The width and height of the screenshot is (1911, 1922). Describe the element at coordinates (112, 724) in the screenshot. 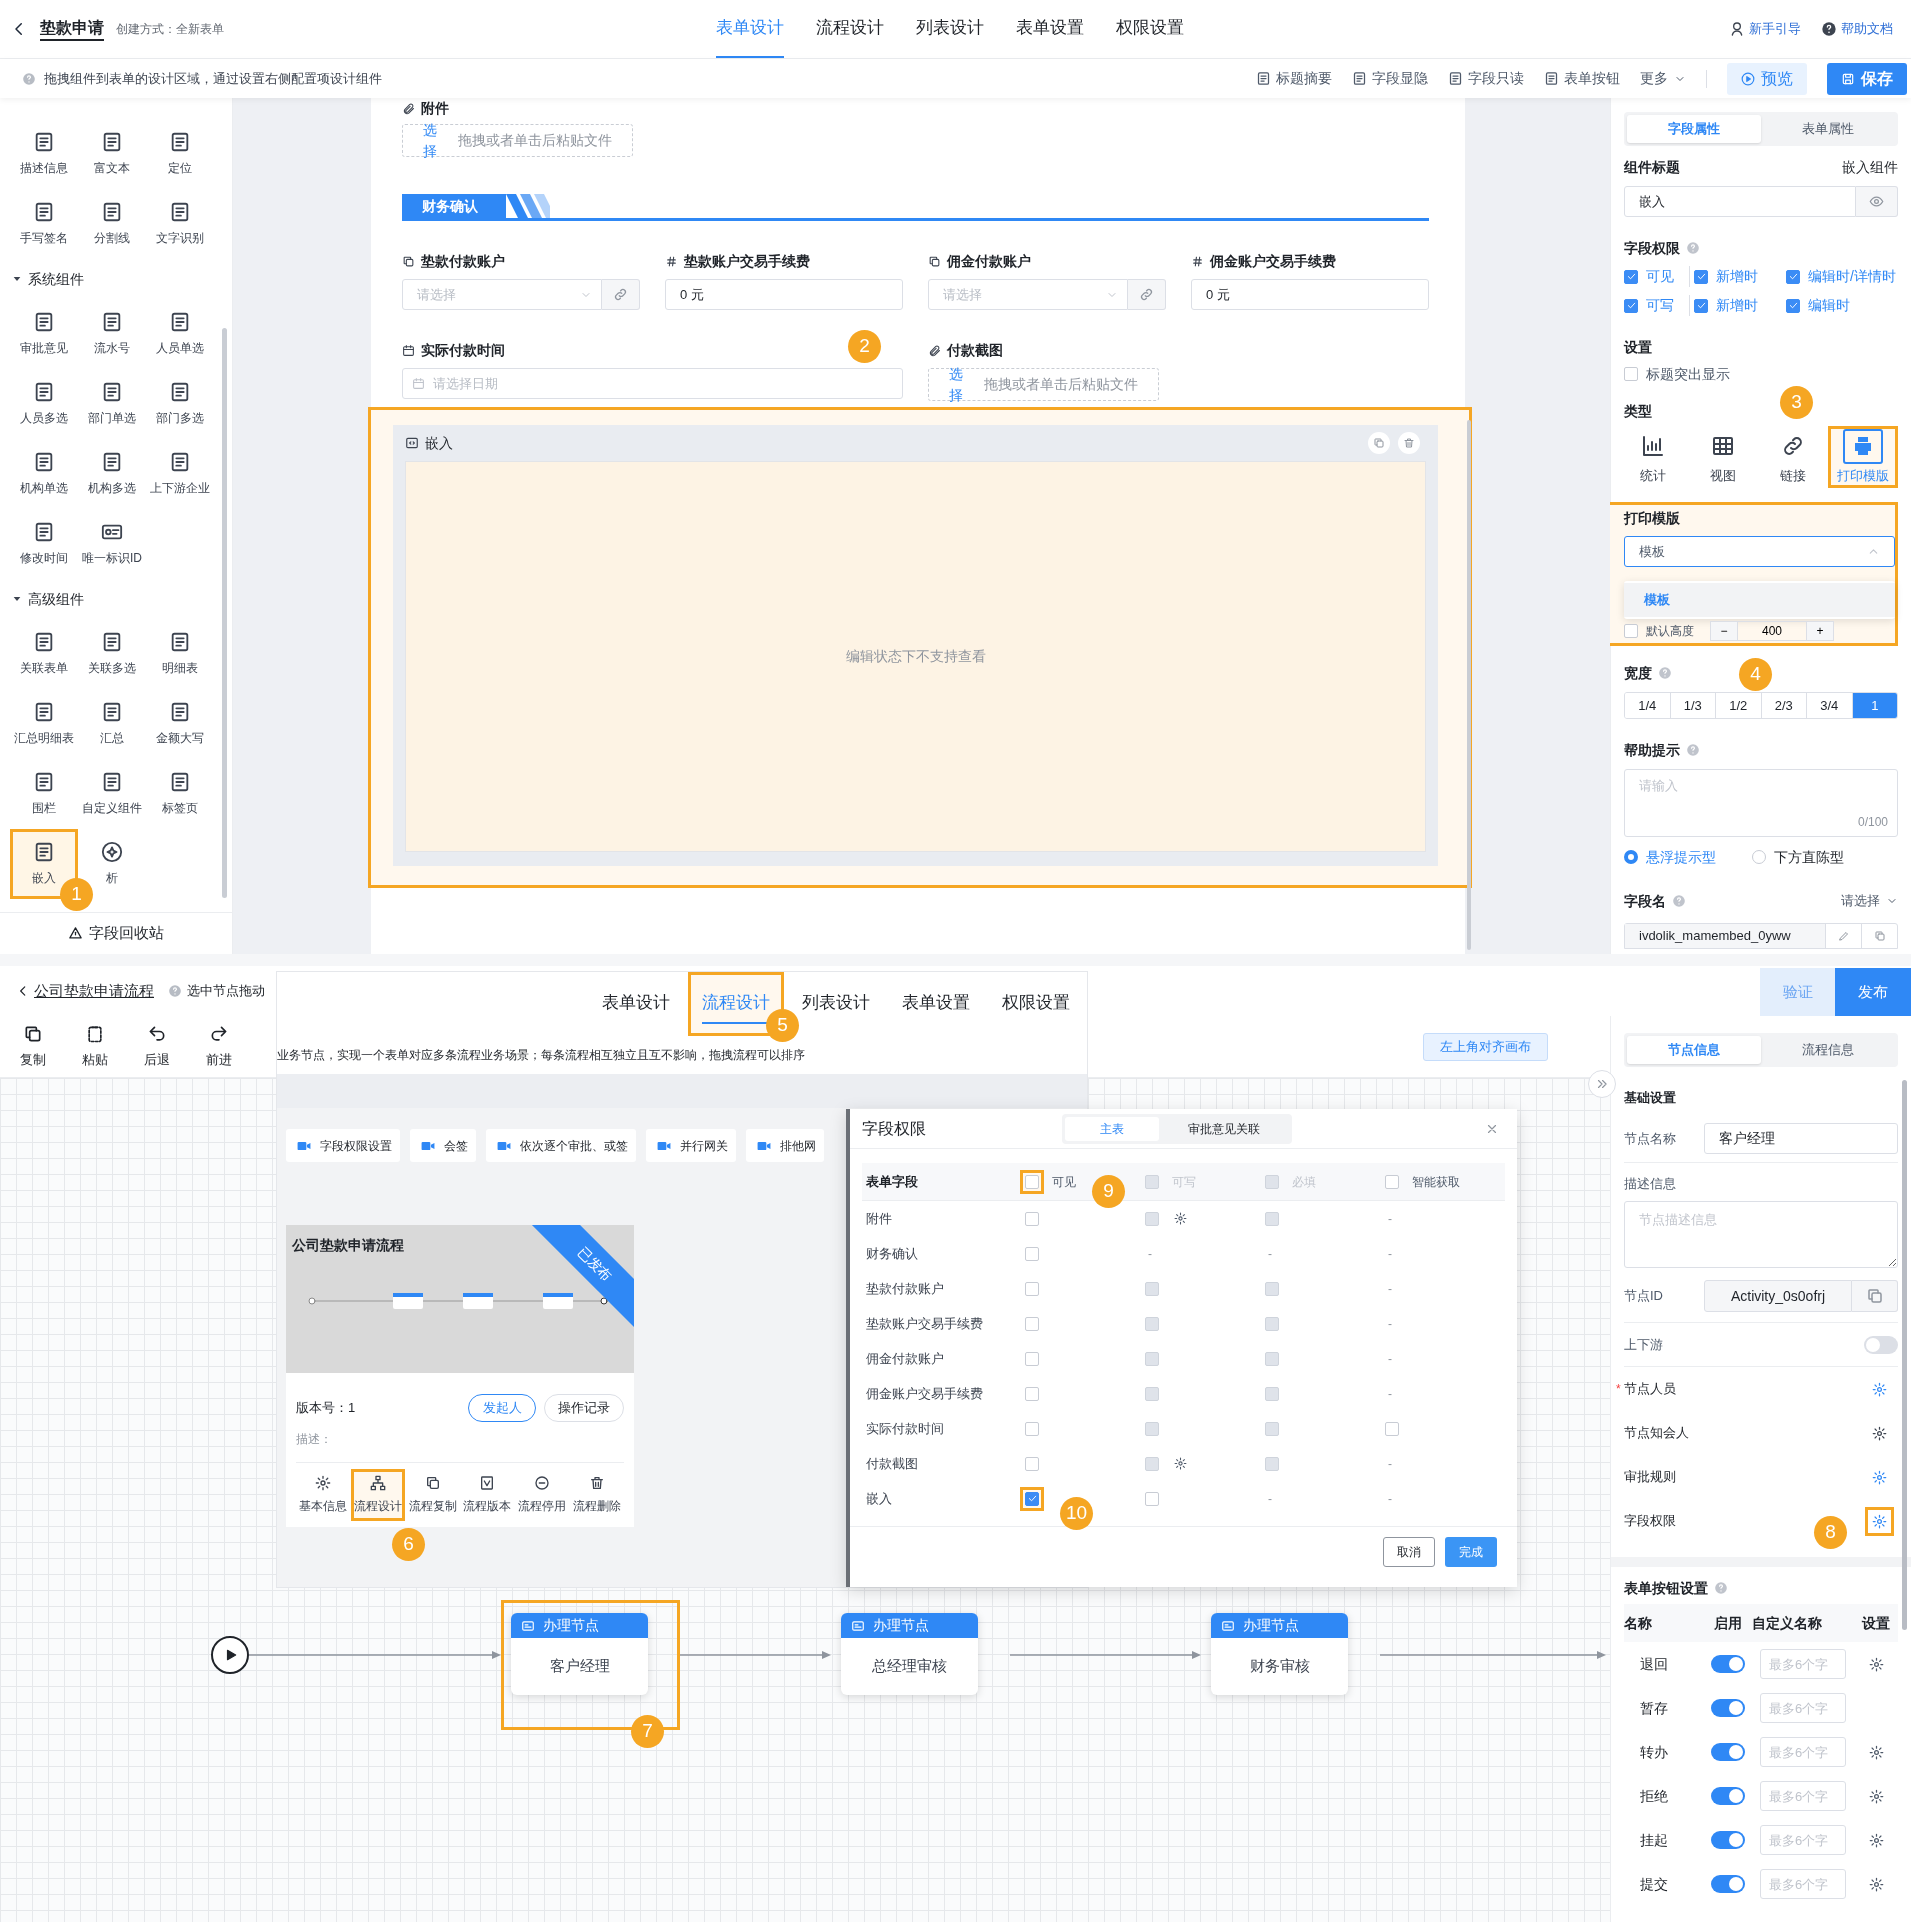

I see `component-item: 汇总` at that location.